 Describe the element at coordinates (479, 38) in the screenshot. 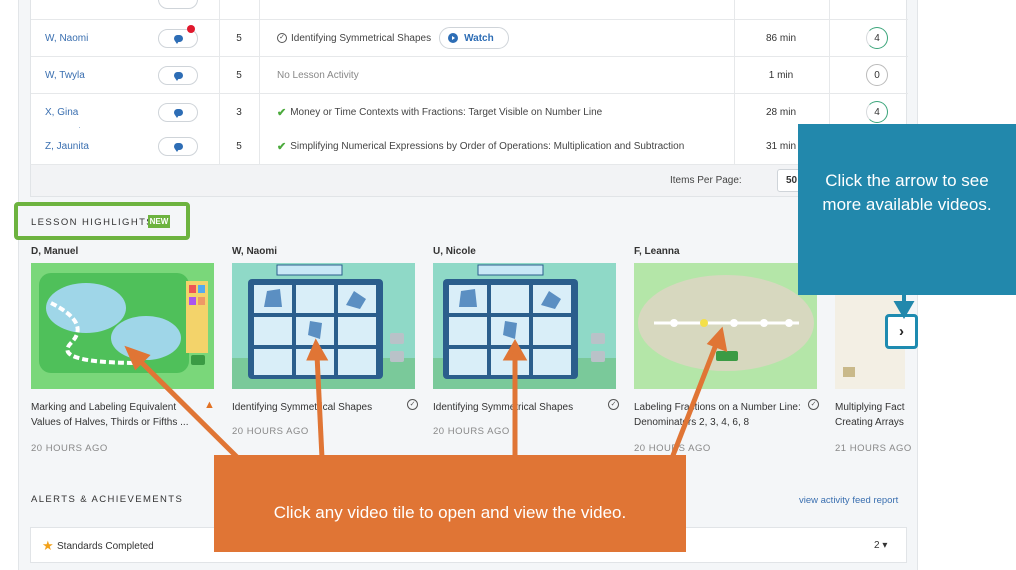

I see `watch-label: Watch` at that location.